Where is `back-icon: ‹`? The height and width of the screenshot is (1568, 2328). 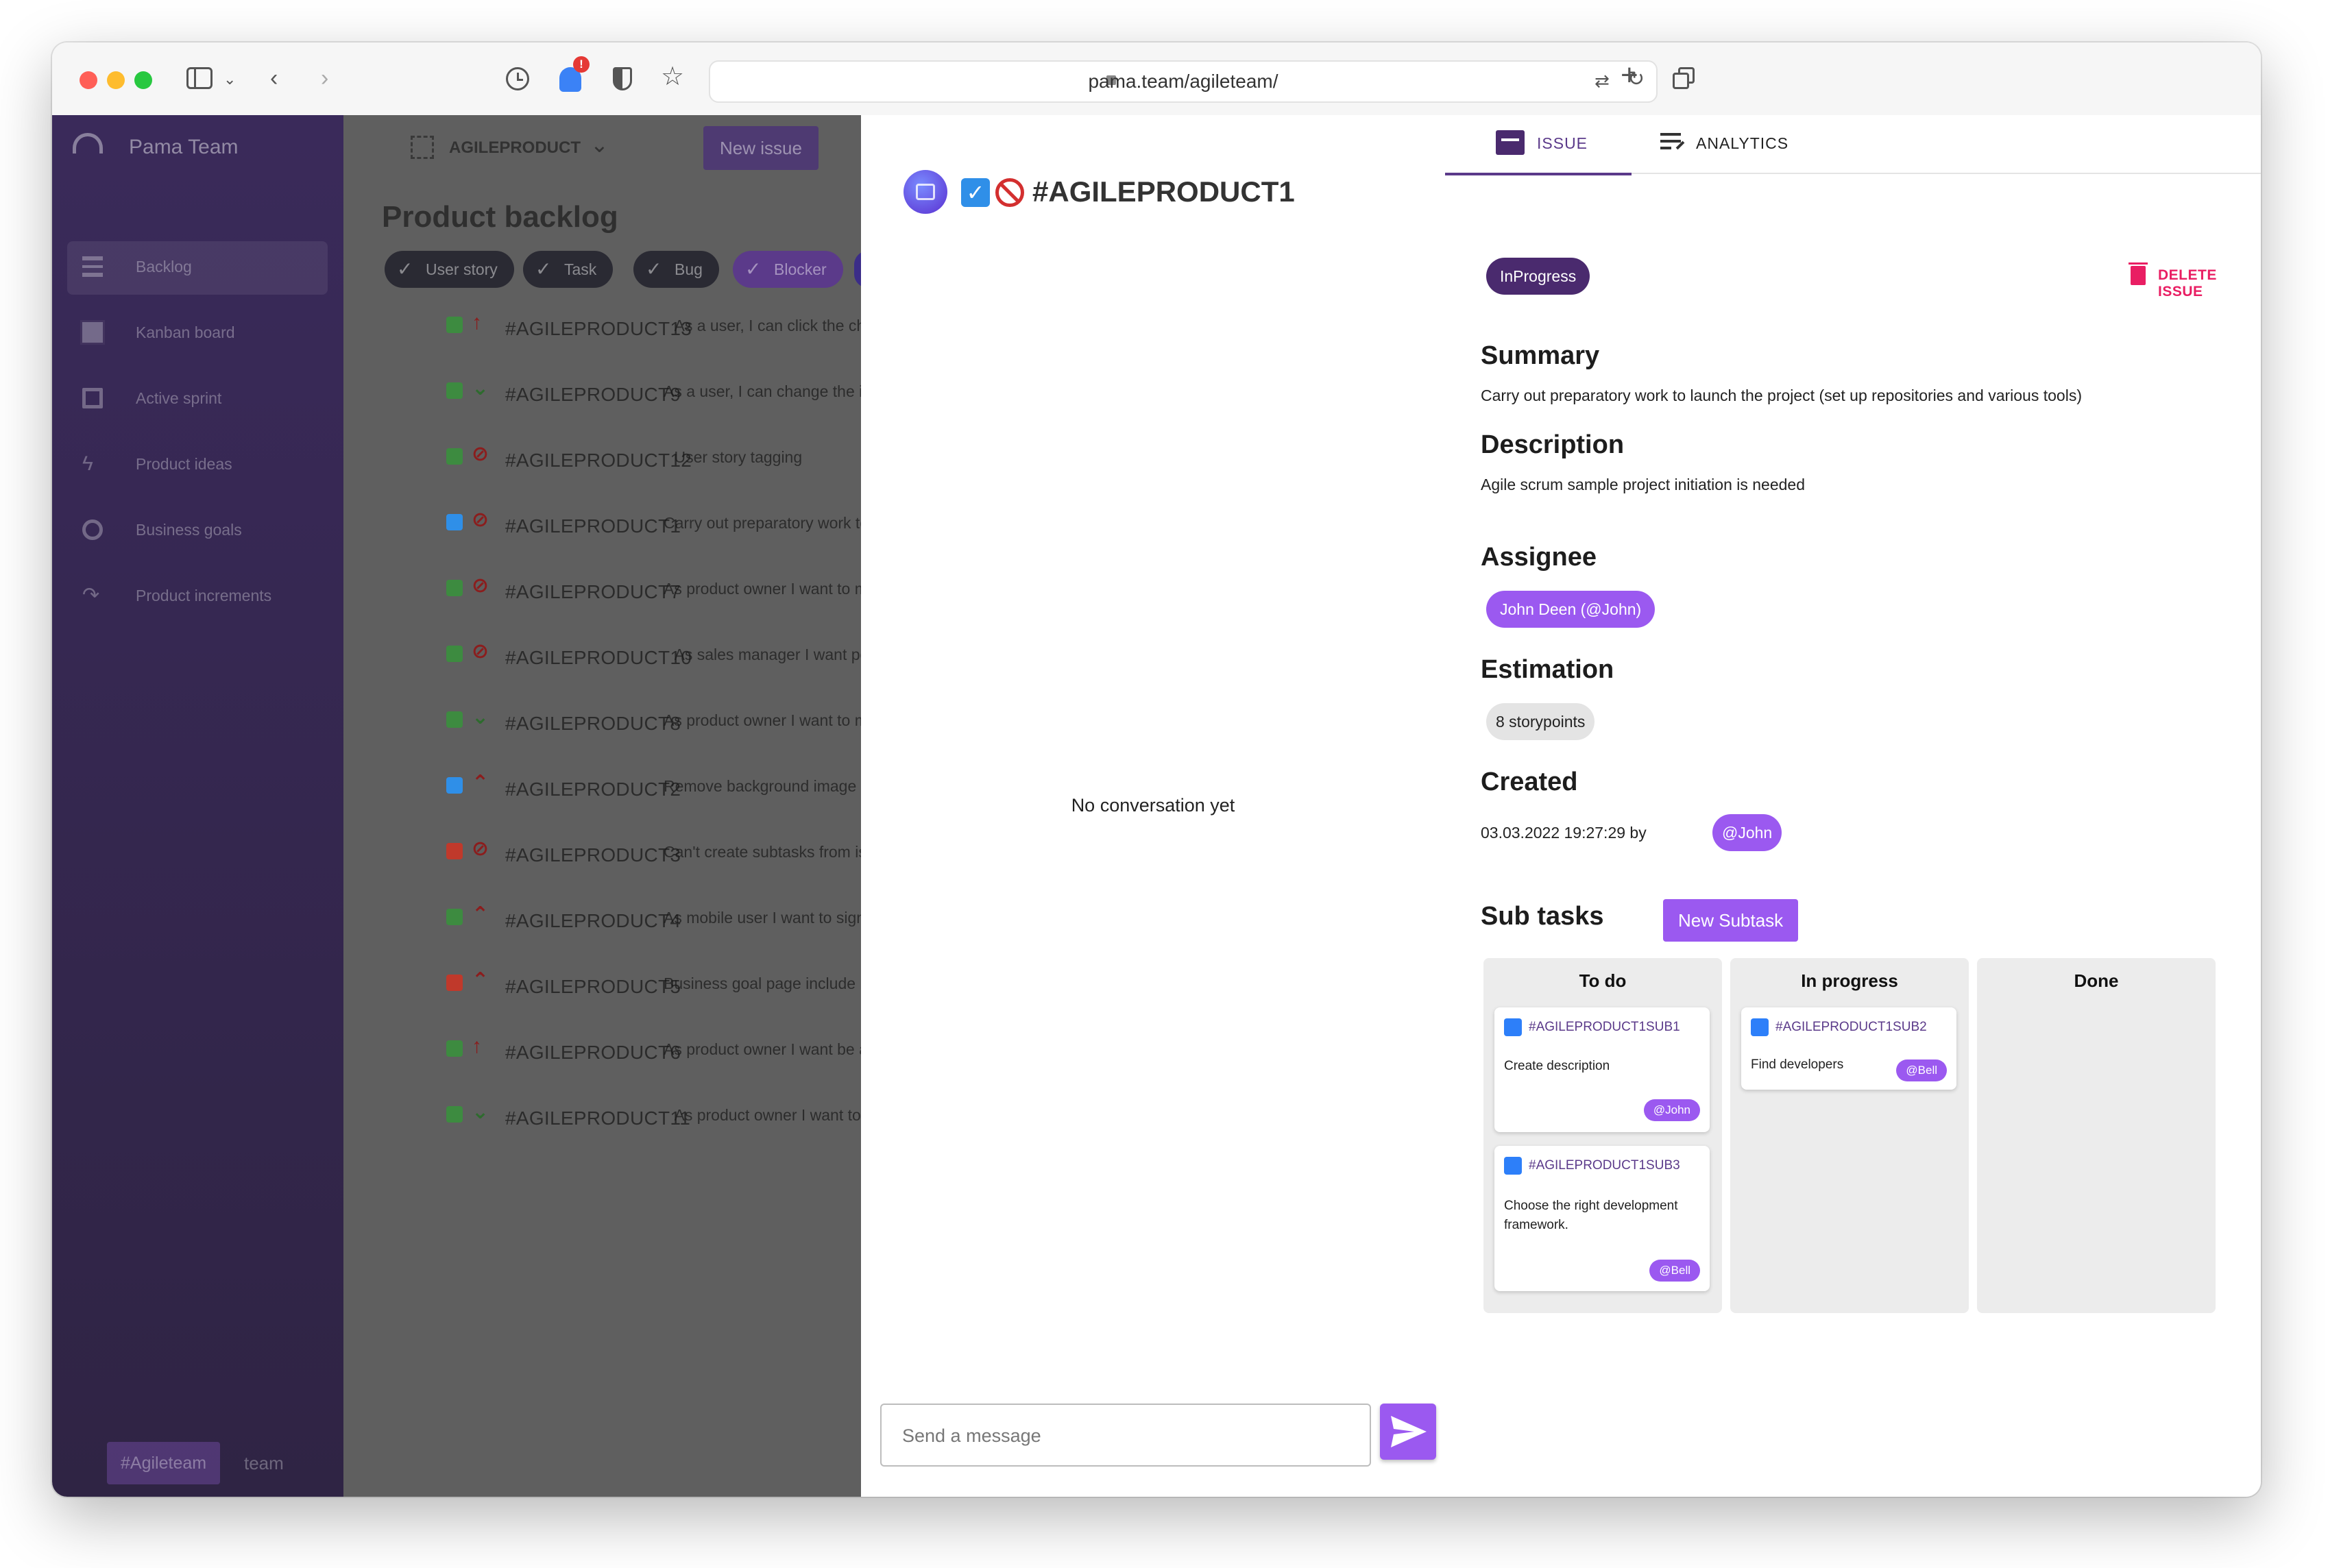 back-icon: ‹ is located at coordinates (274, 78).